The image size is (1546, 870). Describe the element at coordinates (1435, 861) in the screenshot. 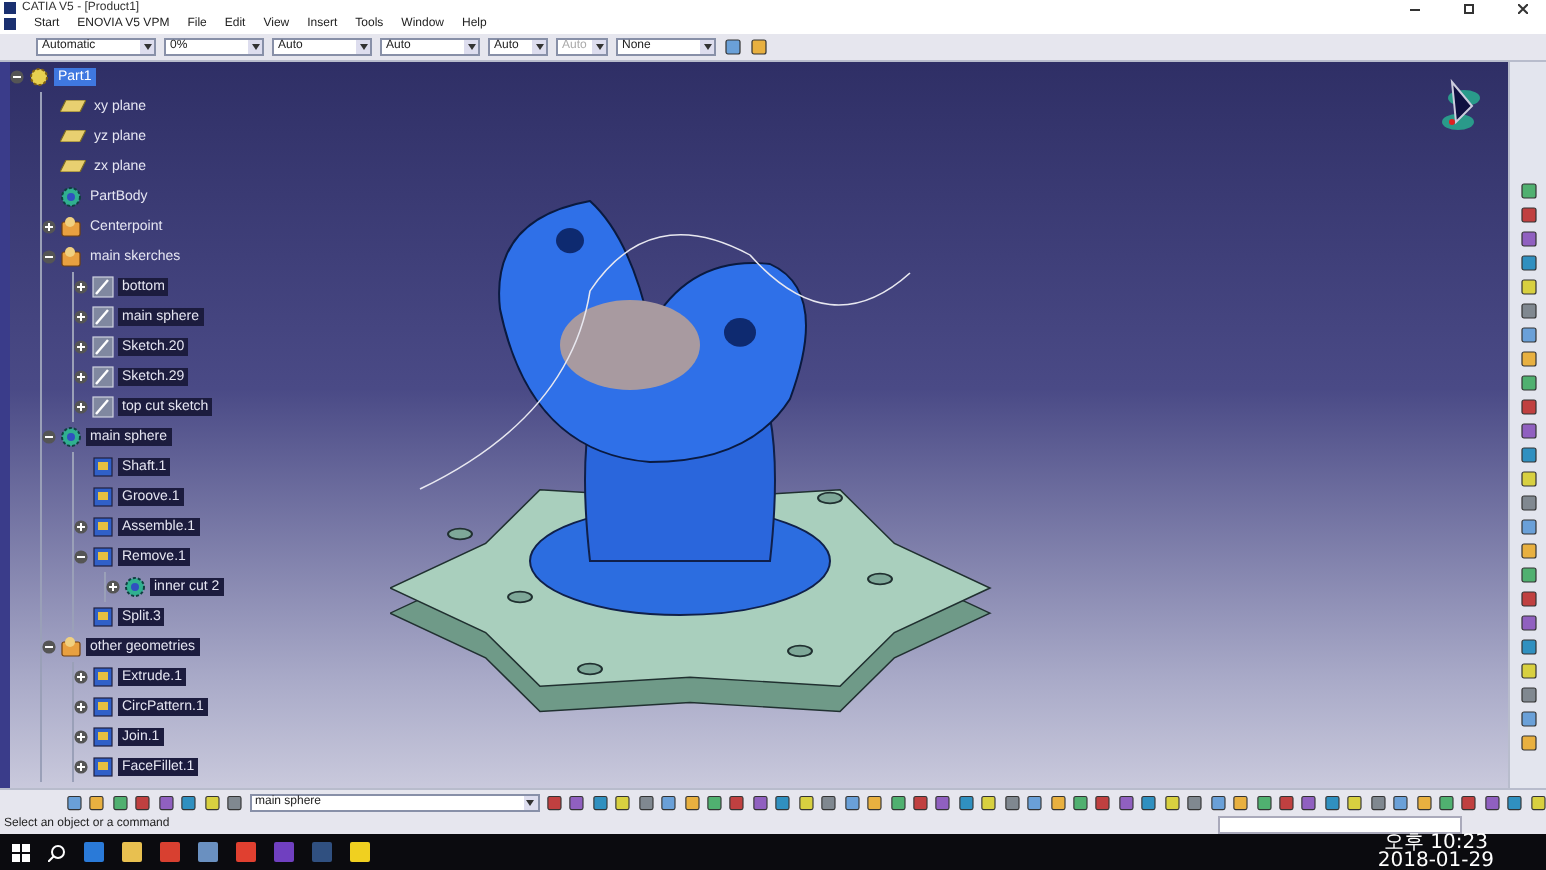

I see `clock-date: 2018-01-29` at that location.